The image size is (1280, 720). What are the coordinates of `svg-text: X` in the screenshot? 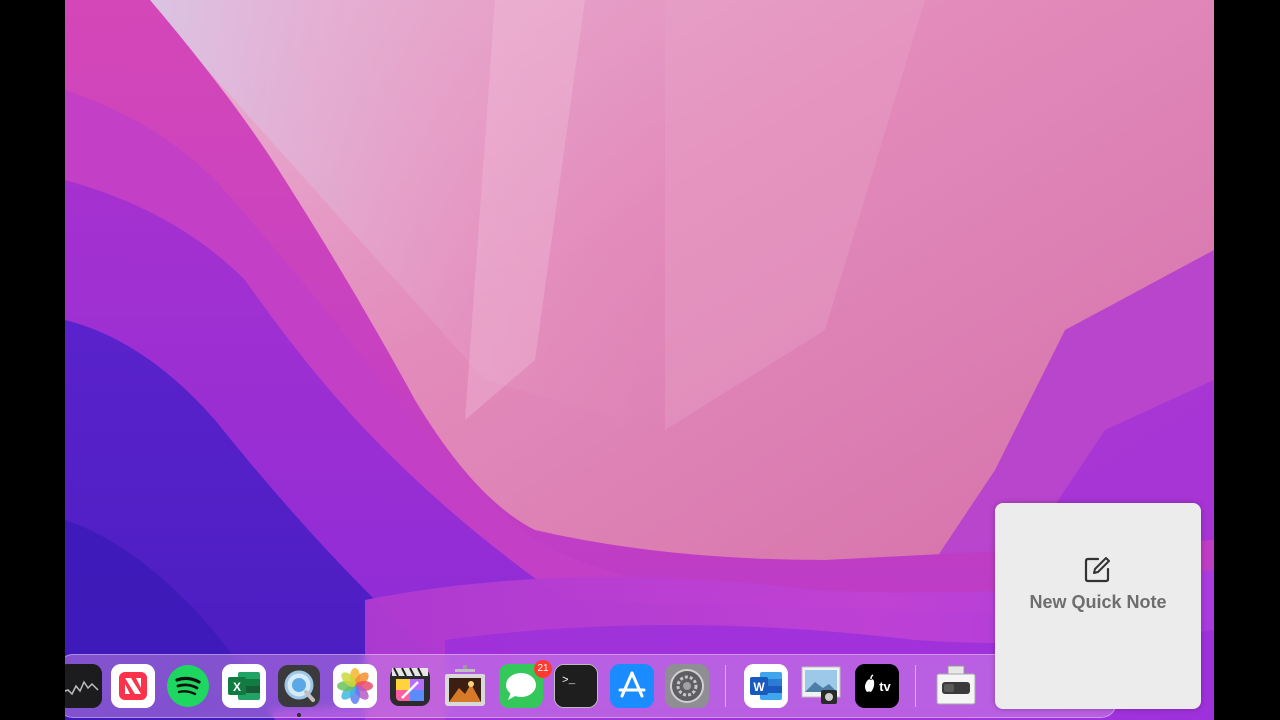 It's located at (237, 687).